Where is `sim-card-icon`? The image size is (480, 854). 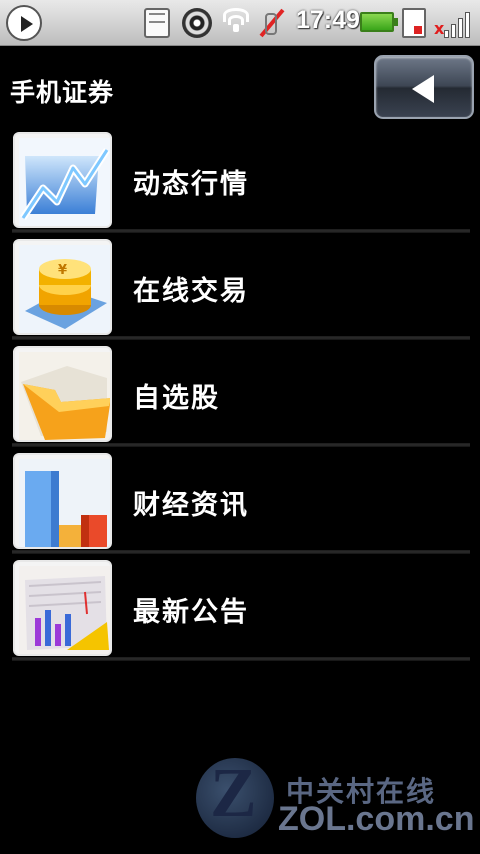 sim-card-icon is located at coordinates (414, 23).